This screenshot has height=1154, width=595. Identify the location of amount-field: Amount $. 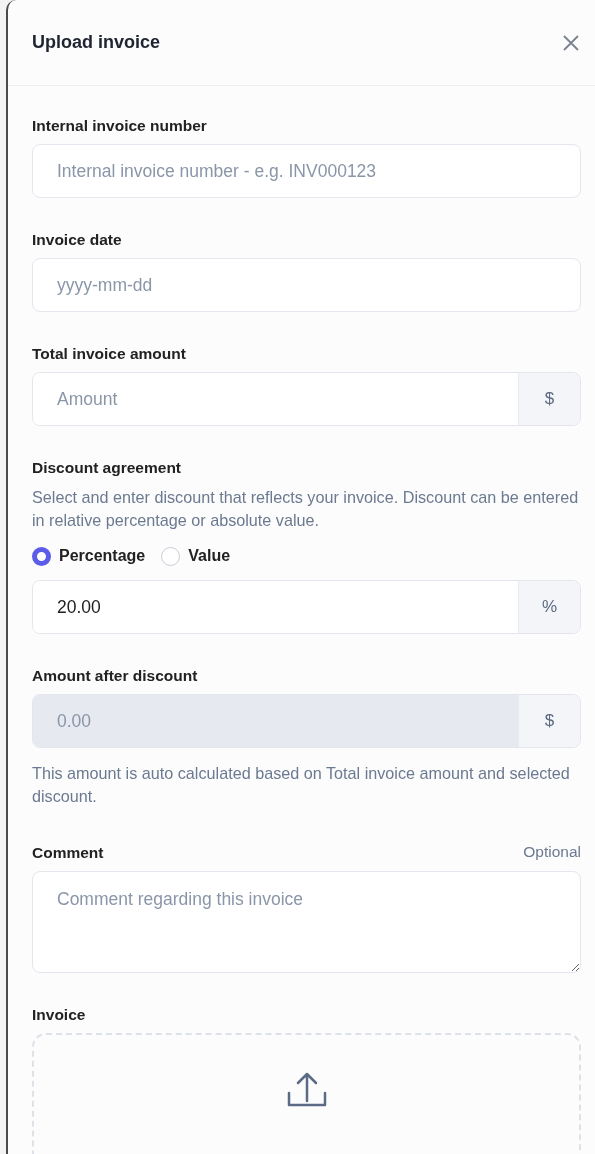
(306, 399).